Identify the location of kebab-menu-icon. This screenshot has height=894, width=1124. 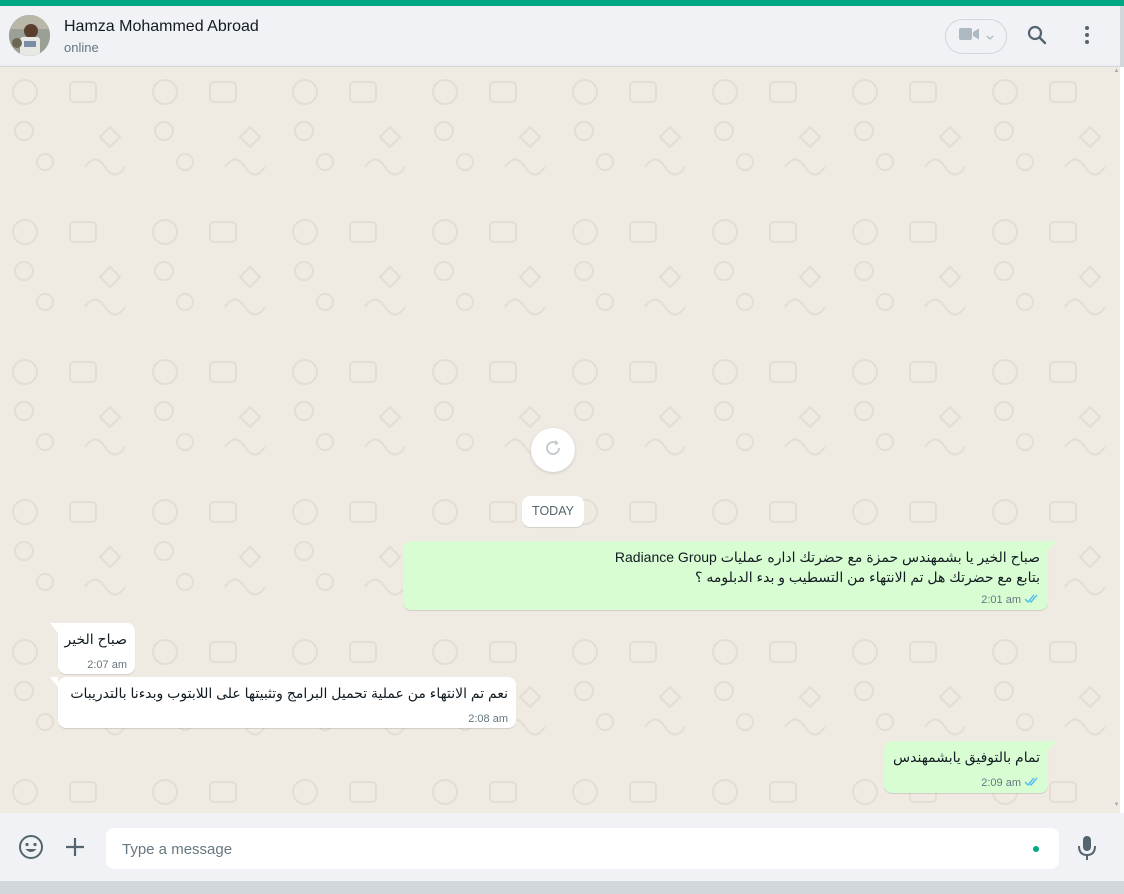
(1087, 37).